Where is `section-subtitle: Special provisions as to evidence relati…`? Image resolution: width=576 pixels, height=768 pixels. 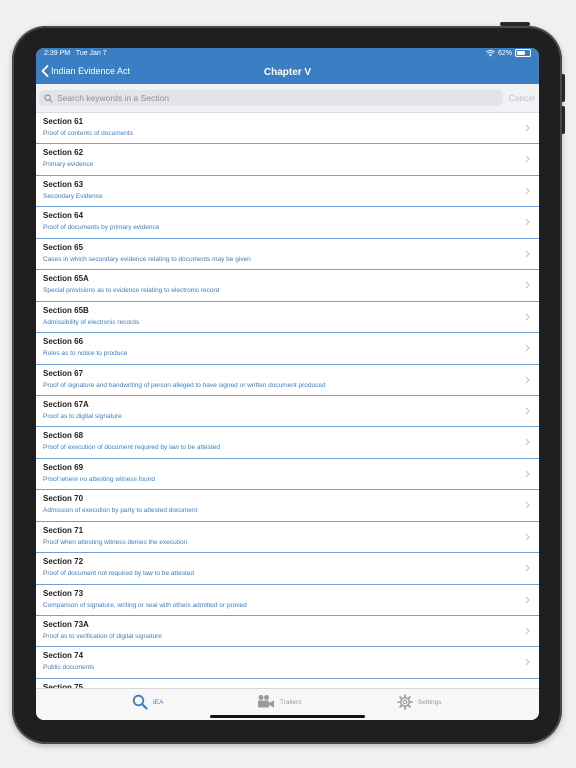 section-subtitle: Special provisions as to evidence relati… is located at coordinates (131, 291).